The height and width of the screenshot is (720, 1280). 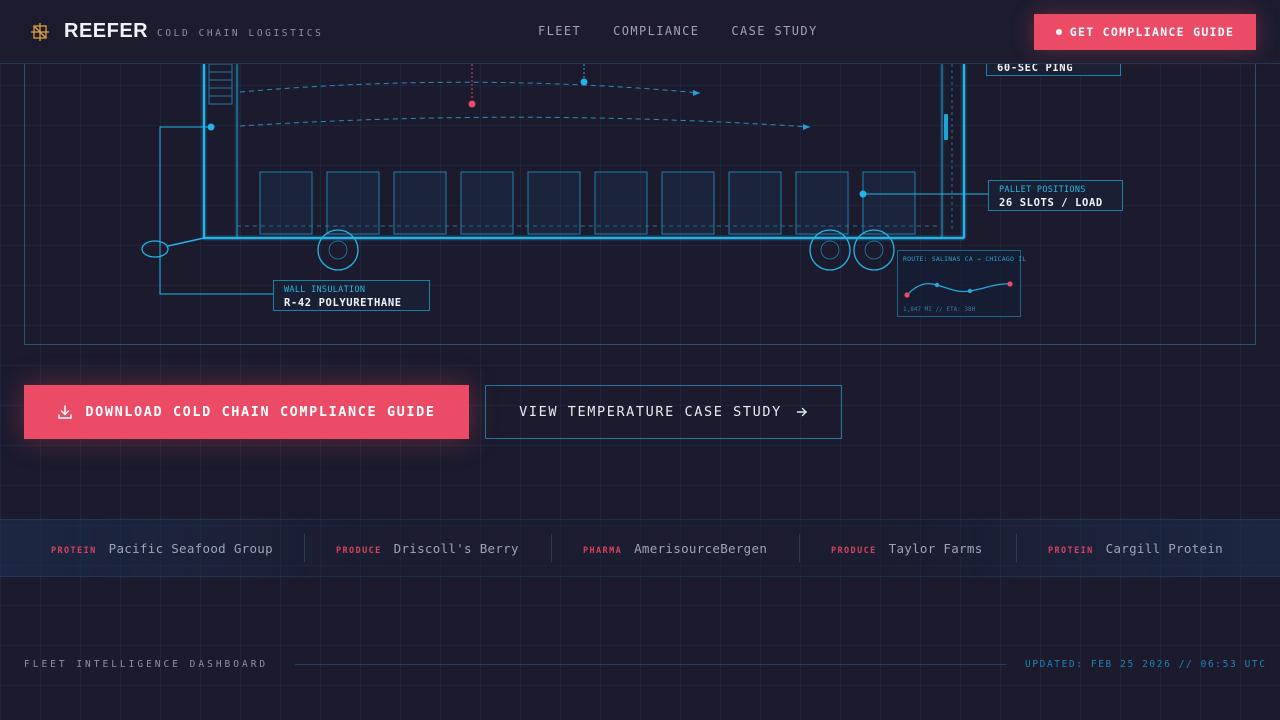 What do you see at coordinates (801, 412) in the screenshot?
I see `arrow-right-icon` at bounding box center [801, 412].